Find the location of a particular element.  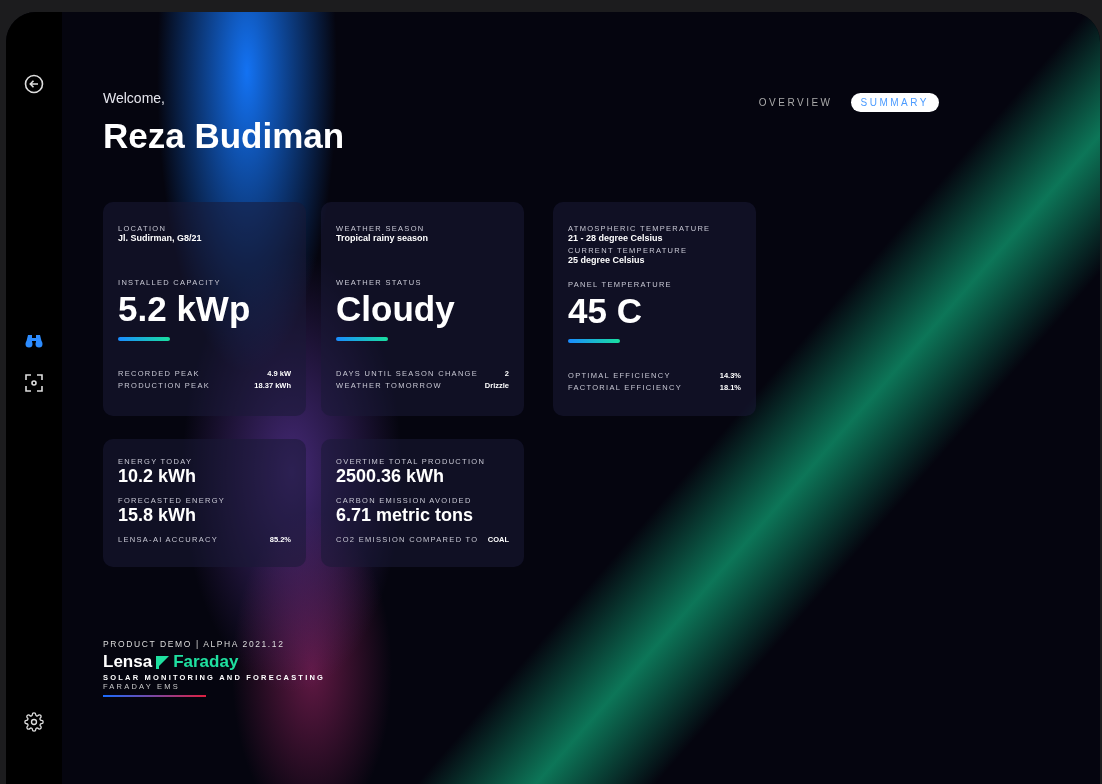

metric-value: 2500.36 kWh is located at coordinates (391, 476).